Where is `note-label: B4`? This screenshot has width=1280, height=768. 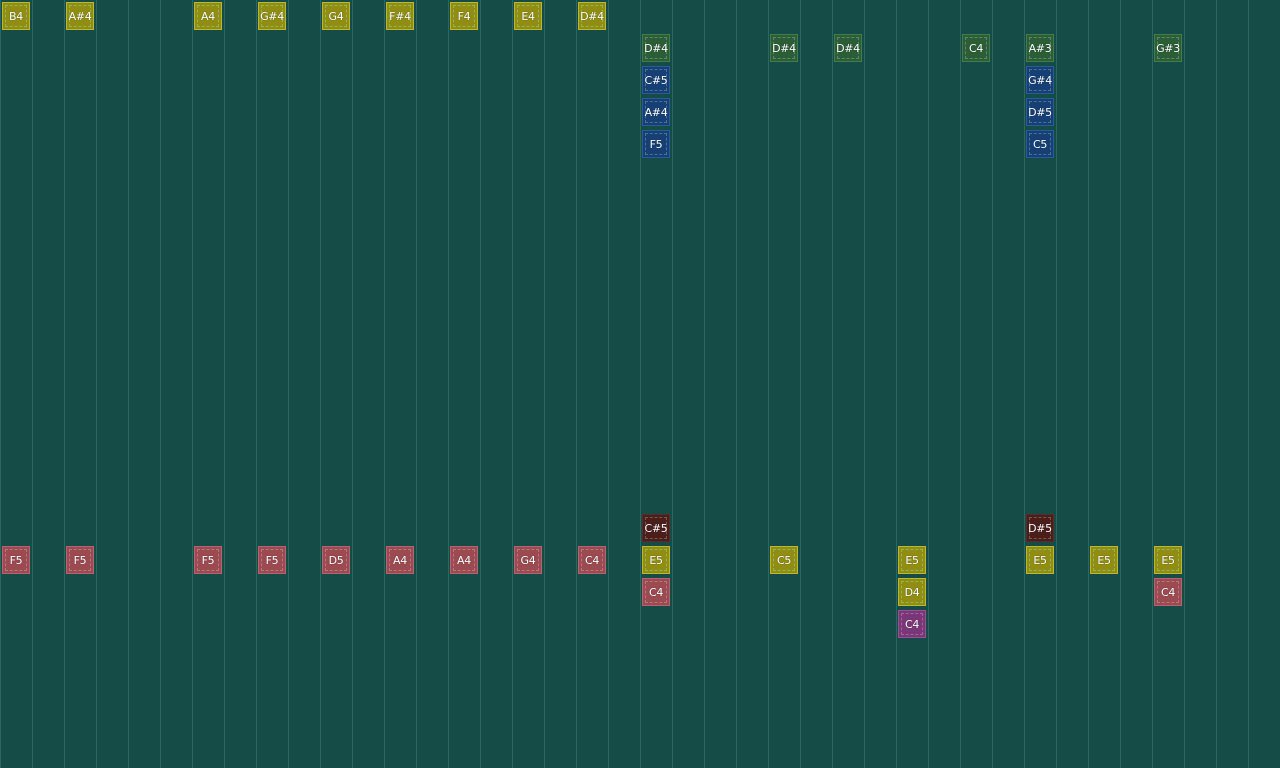 note-label: B4 is located at coordinates (16, 16).